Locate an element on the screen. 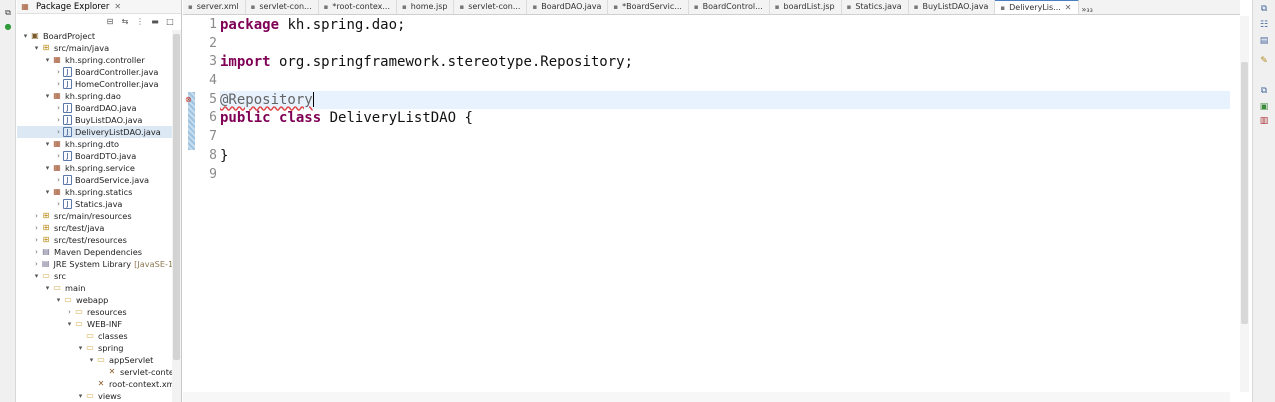 This screenshot has height=402, width=1275. tree-item: ▾ ▣ BoardProject is located at coordinates (99, 36).